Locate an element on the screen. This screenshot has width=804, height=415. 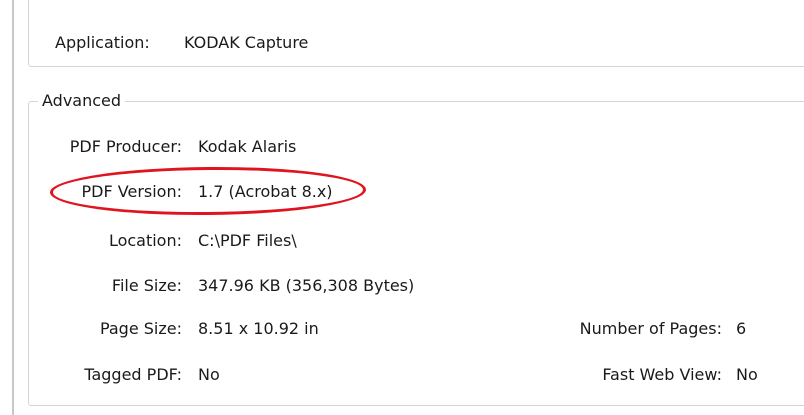
file-size-value: 347.96 KB (356,308 Bytes) is located at coordinates (306, 285).